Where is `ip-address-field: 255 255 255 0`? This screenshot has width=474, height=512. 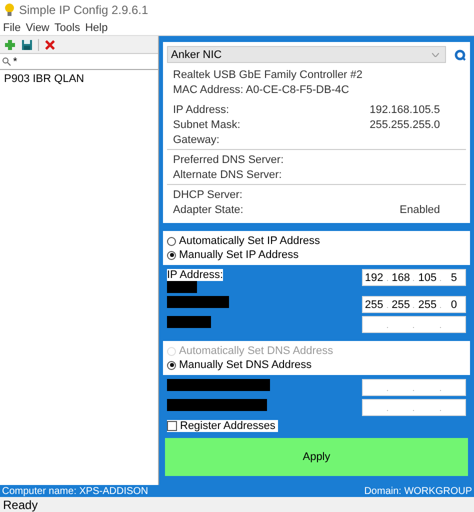
ip-address-field: 255 255 255 0 is located at coordinates (414, 304).